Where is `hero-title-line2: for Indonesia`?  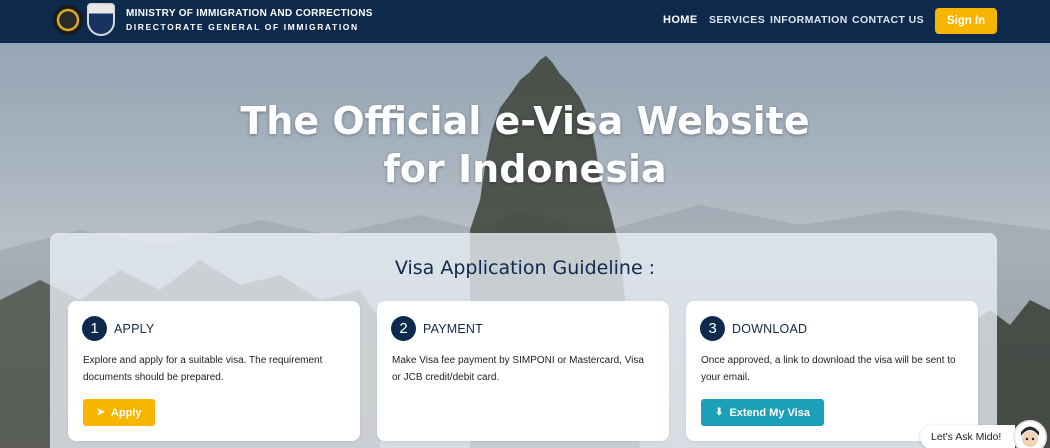
hero-title-line2: for Indonesia is located at coordinates (525, 169).